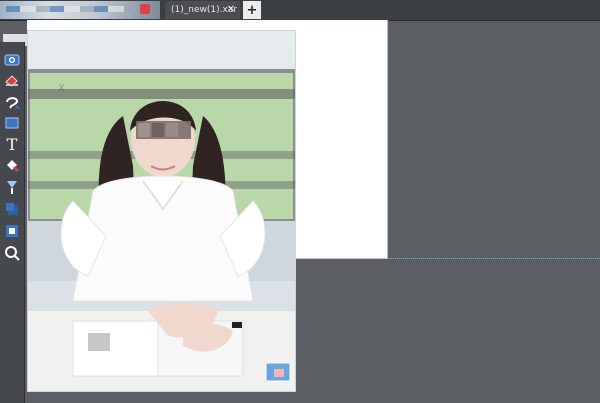  What do you see at coordinates (493, 258) in the screenshot?
I see `page-guide-line` at bounding box center [493, 258].